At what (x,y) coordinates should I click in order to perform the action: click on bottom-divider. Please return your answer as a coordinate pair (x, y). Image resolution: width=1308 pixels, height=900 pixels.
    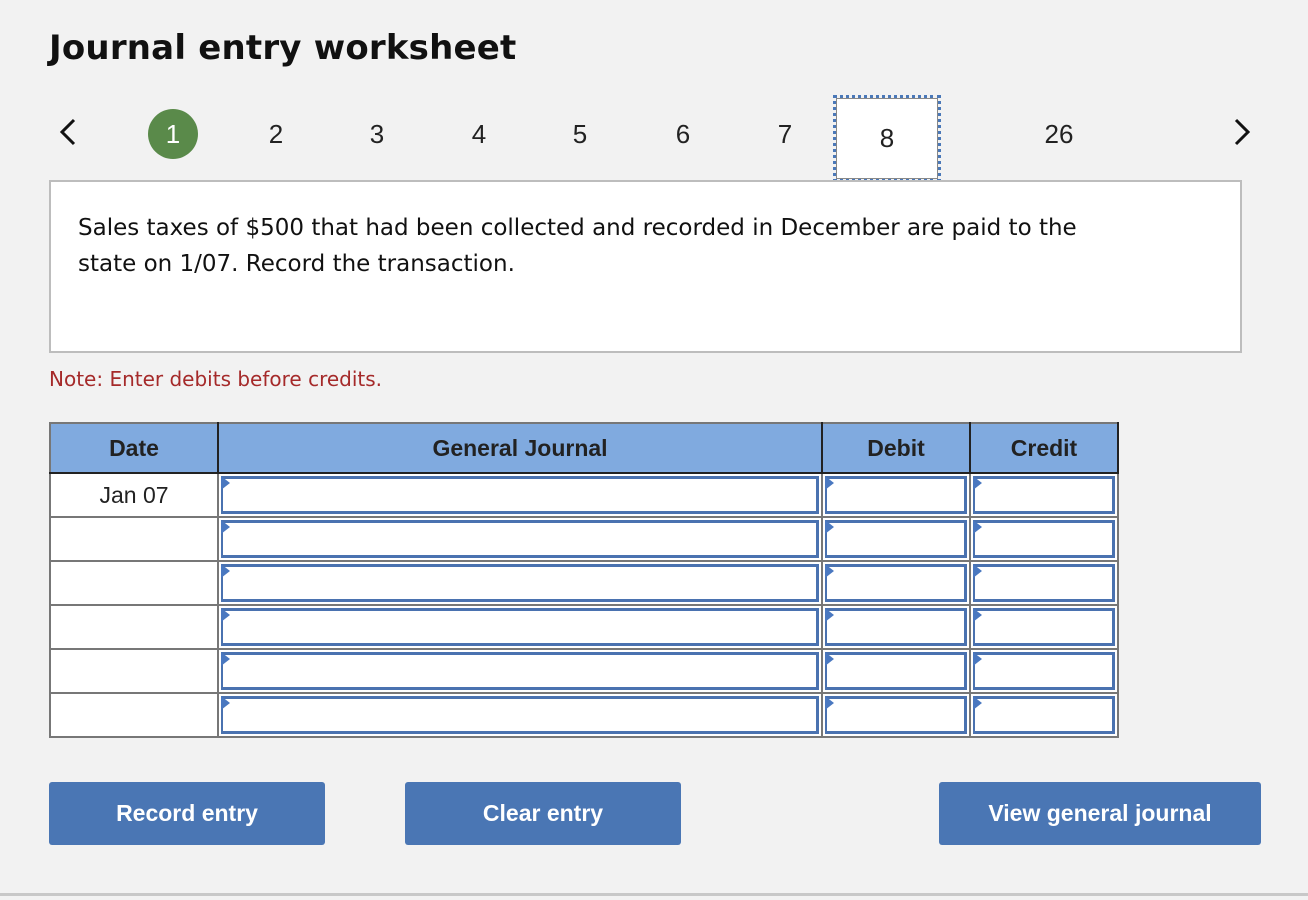
    Looking at the image, I should click on (654, 894).